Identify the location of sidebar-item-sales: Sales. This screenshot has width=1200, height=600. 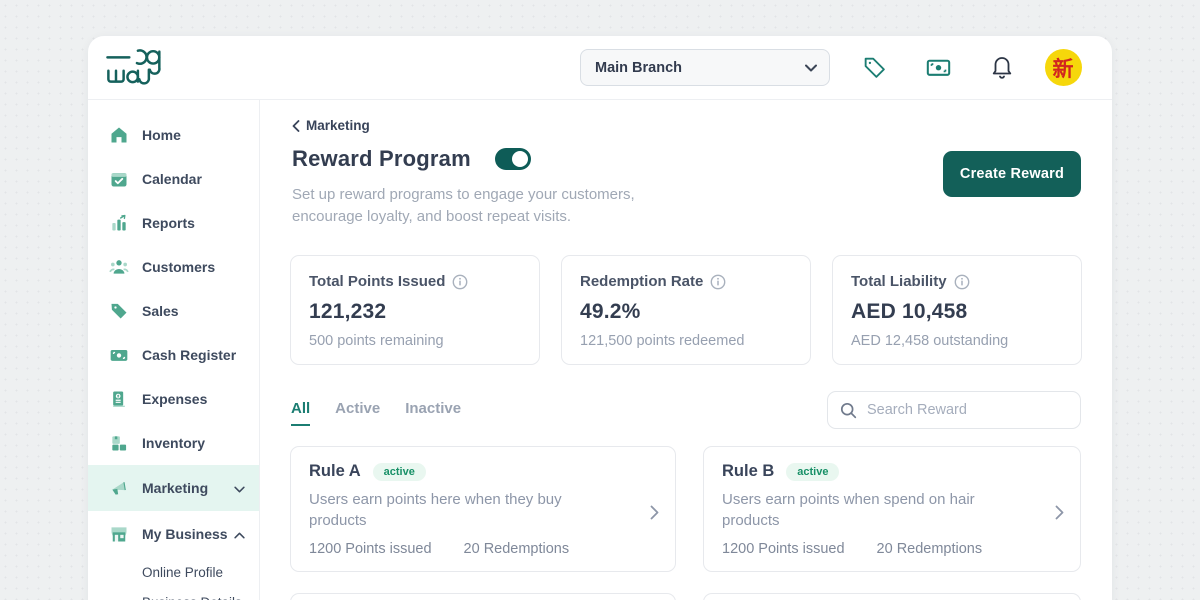
(173, 311).